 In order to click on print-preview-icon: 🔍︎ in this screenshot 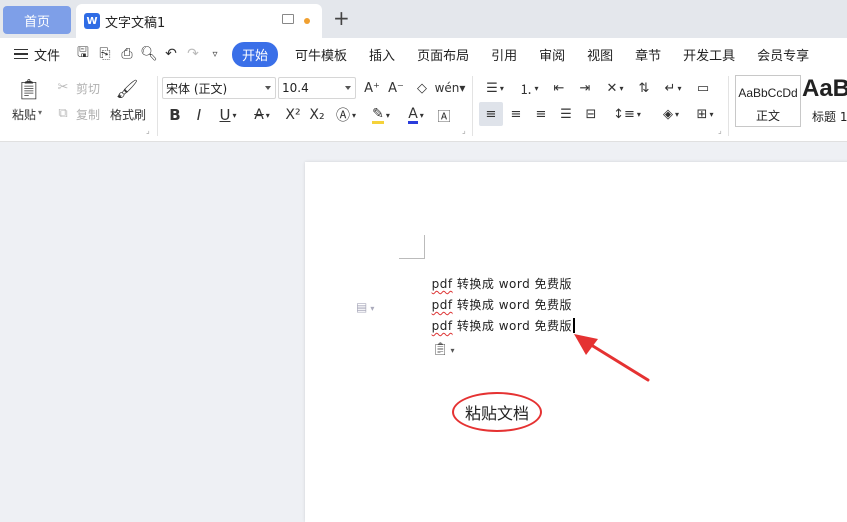, I will do `click(149, 54)`.